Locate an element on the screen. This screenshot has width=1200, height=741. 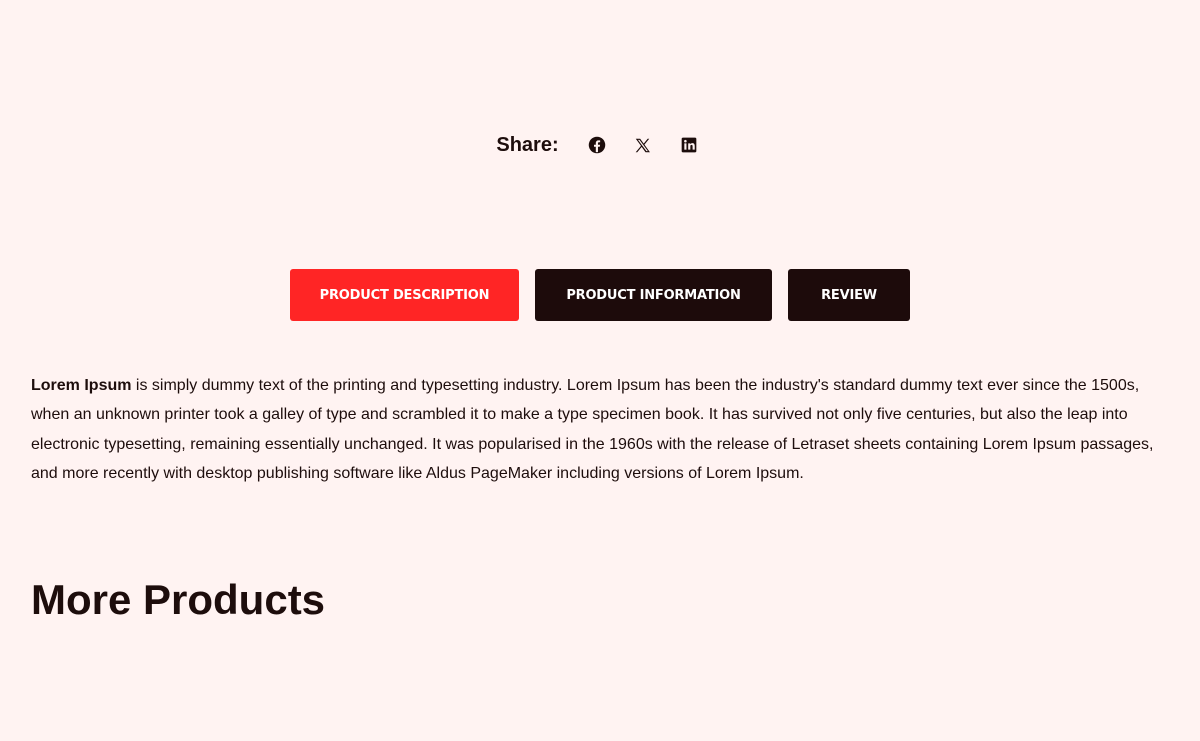
x-icon is located at coordinates (643, 145).